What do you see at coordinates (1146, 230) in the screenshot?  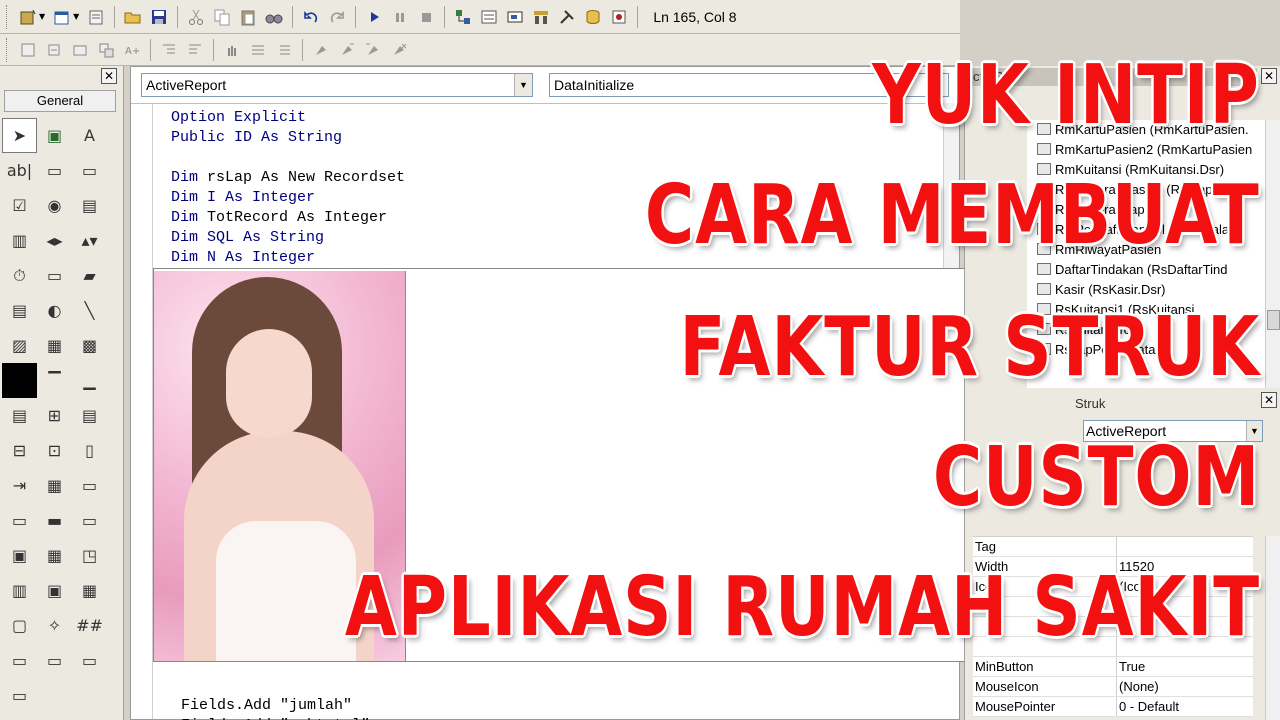 I see `project-tree-item: RmPendaftaranPel (RmPelalan` at bounding box center [1146, 230].